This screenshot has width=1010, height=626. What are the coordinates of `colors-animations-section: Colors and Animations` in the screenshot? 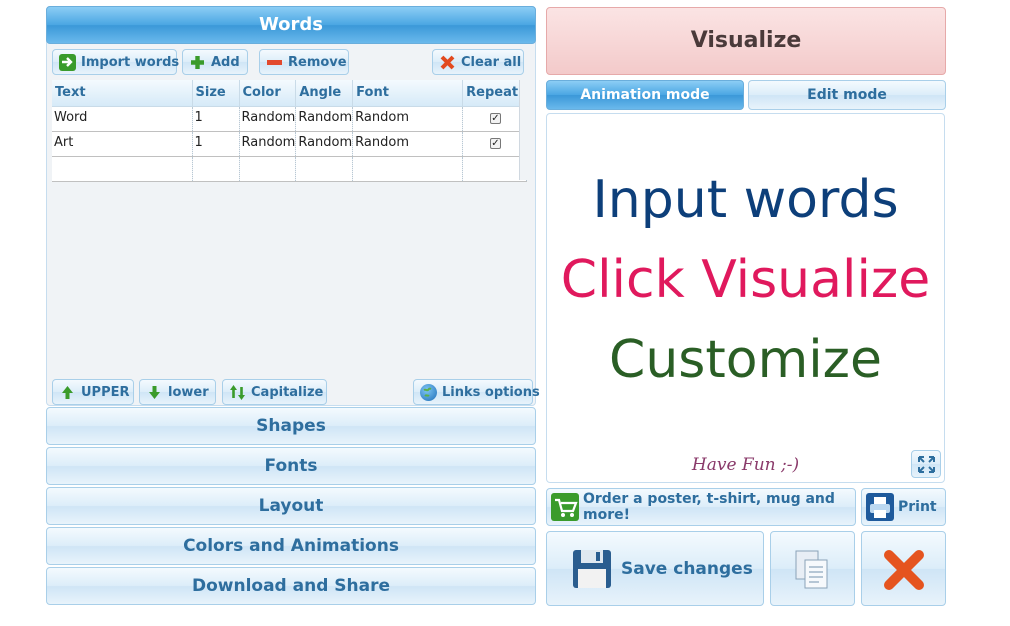 It's located at (291, 546).